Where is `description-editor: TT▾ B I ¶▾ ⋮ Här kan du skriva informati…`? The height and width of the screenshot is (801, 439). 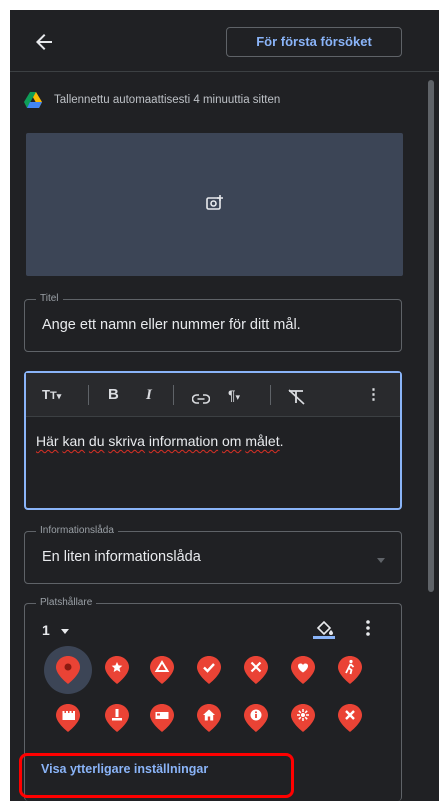 description-editor: TT▾ B I ¶▾ ⋮ Här kan du skriva informati… is located at coordinates (213, 440).